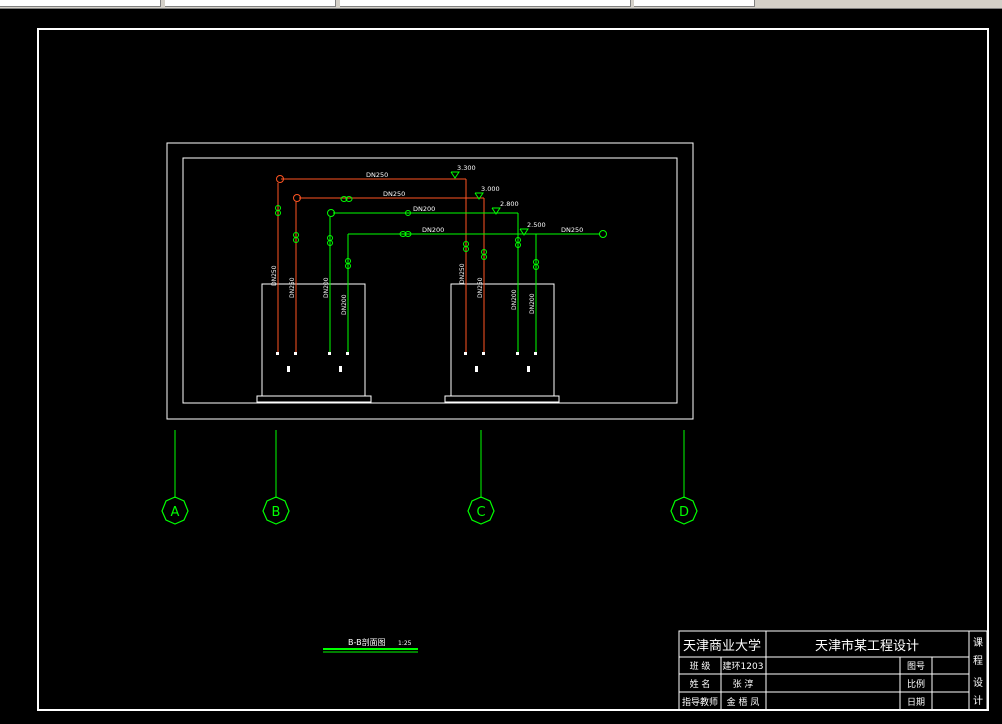 The image size is (1002, 724). What do you see at coordinates (502, 343) in the screenshot?
I see `equipment-unit-right` at bounding box center [502, 343].